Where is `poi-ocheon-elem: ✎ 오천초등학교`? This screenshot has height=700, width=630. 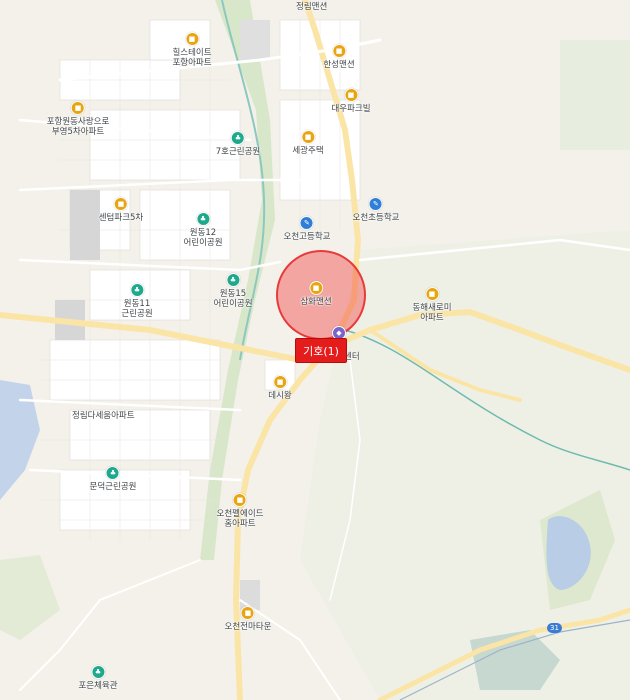 poi-ocheon-elem: ✎ 오천초등학교 is located at coordinates (376, 210).